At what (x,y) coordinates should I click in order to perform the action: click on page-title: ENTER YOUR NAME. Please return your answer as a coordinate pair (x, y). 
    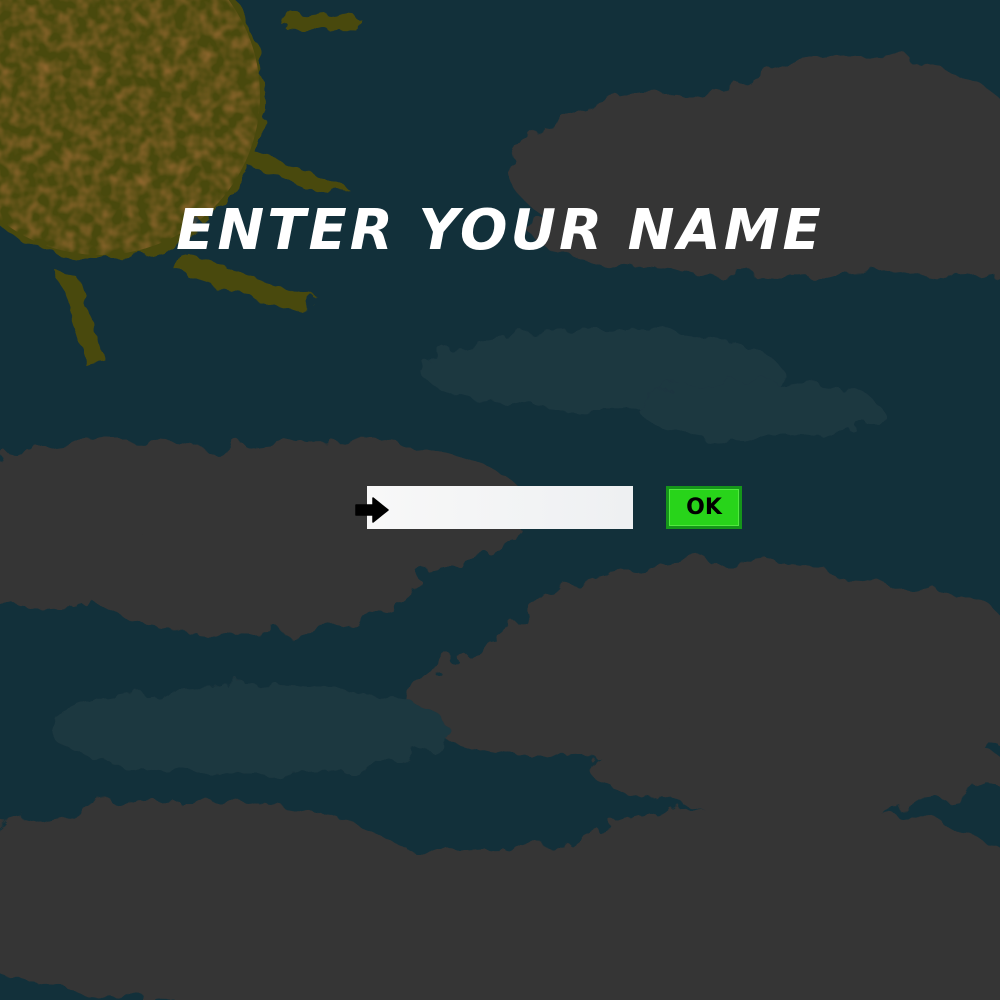
    Looking at the image, I should click on (500, 230).